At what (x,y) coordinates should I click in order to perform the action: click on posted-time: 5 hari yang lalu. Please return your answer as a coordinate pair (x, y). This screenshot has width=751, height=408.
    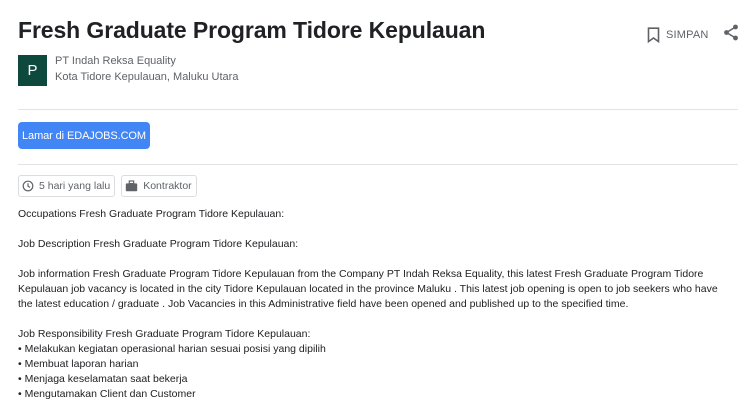
    Looking at the image, I should click on (75, 186).